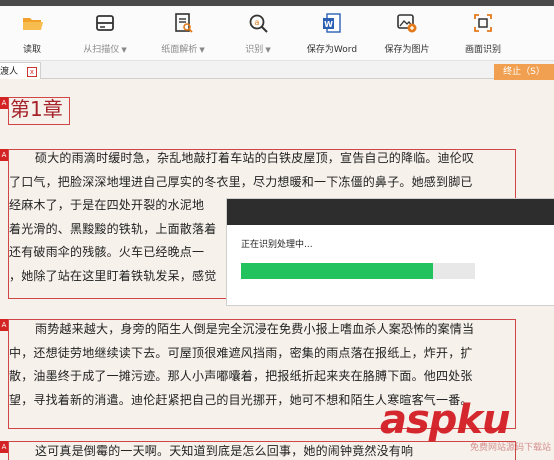 The height and width of the screenshot is (460, 554). I want to click on scanner-icon, so click(105, 23).